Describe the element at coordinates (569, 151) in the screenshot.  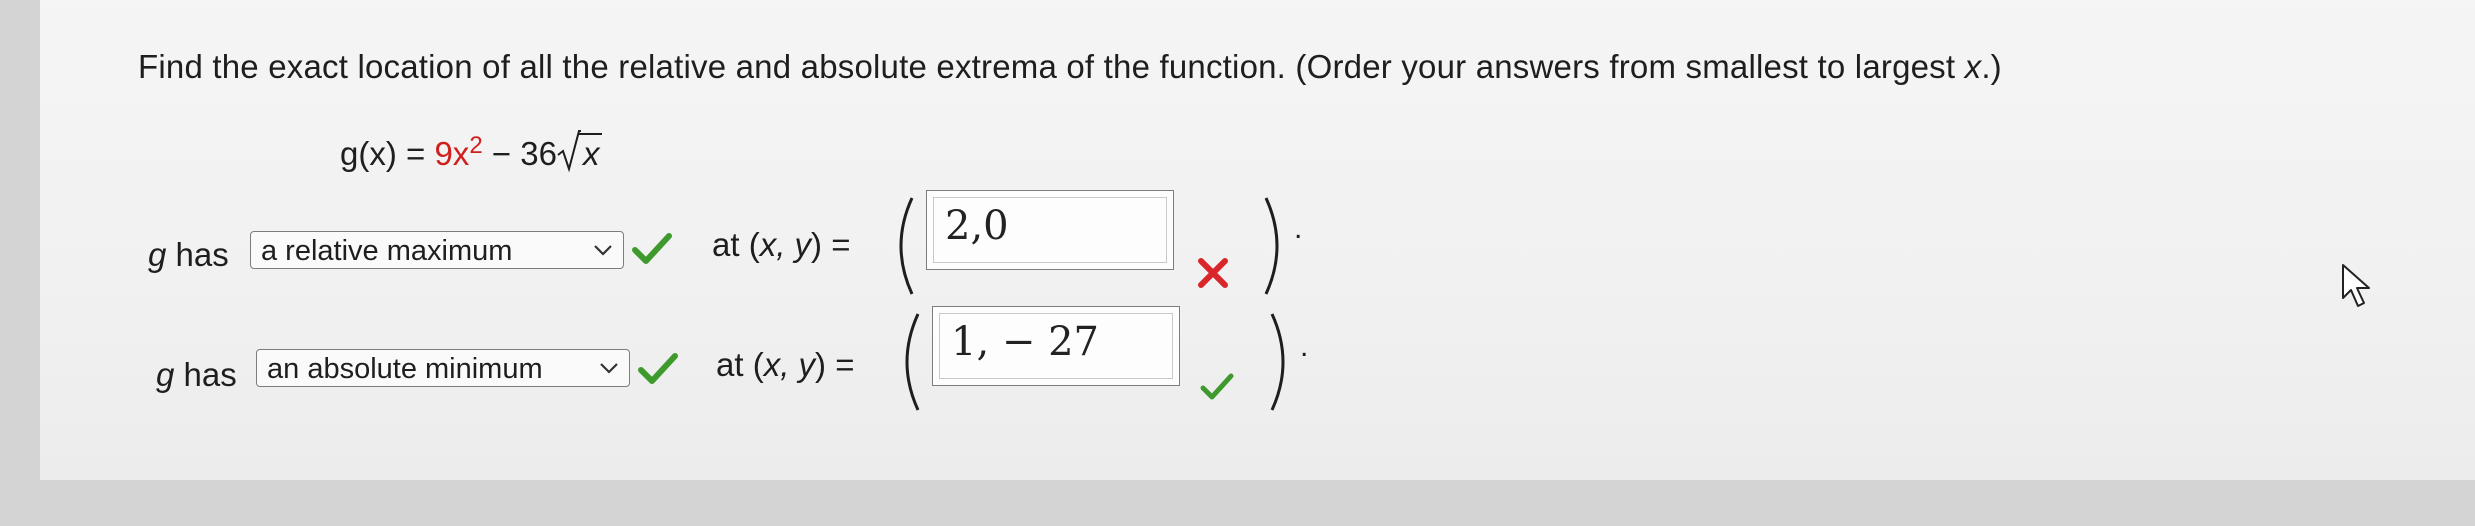
I see `radical-sign-icon` at that location.